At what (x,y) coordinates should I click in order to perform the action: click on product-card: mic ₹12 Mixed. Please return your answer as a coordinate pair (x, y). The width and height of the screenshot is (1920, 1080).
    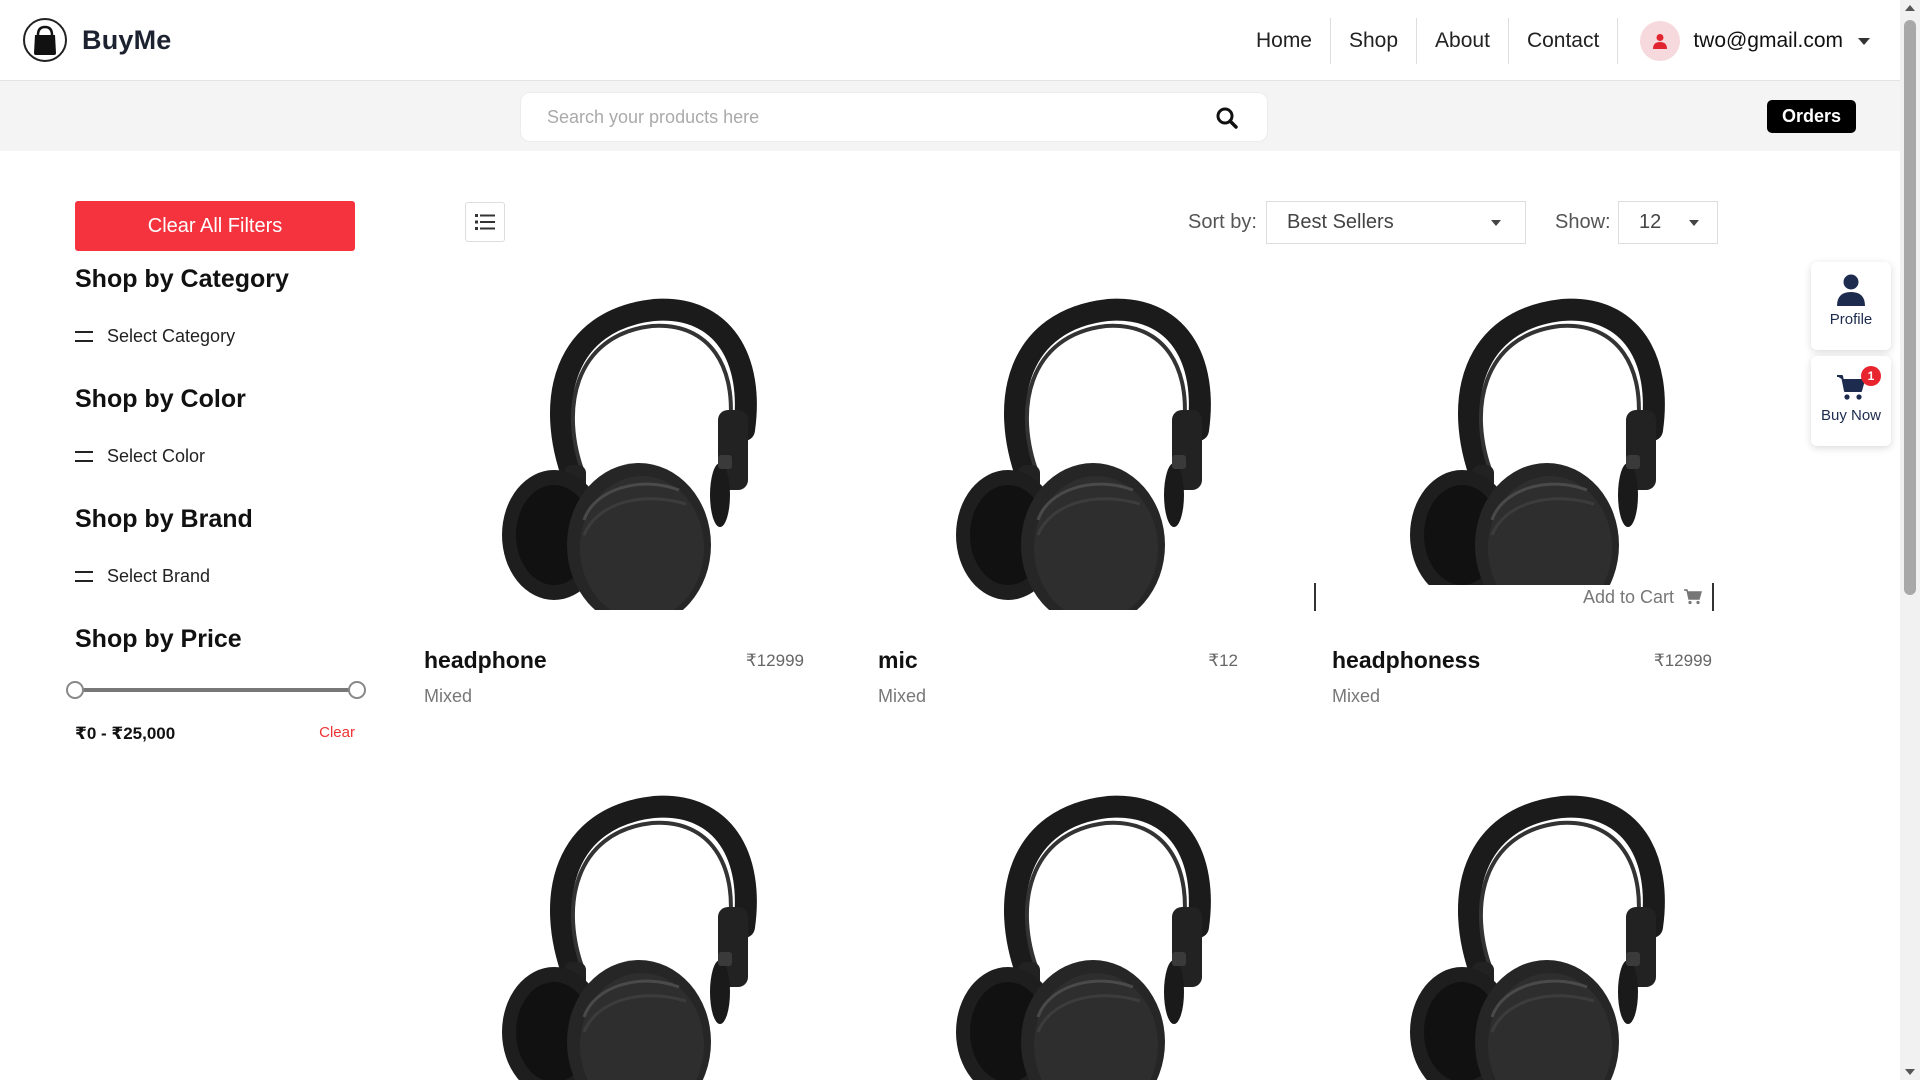
    Looking at the image, I should click on (1078, 505).